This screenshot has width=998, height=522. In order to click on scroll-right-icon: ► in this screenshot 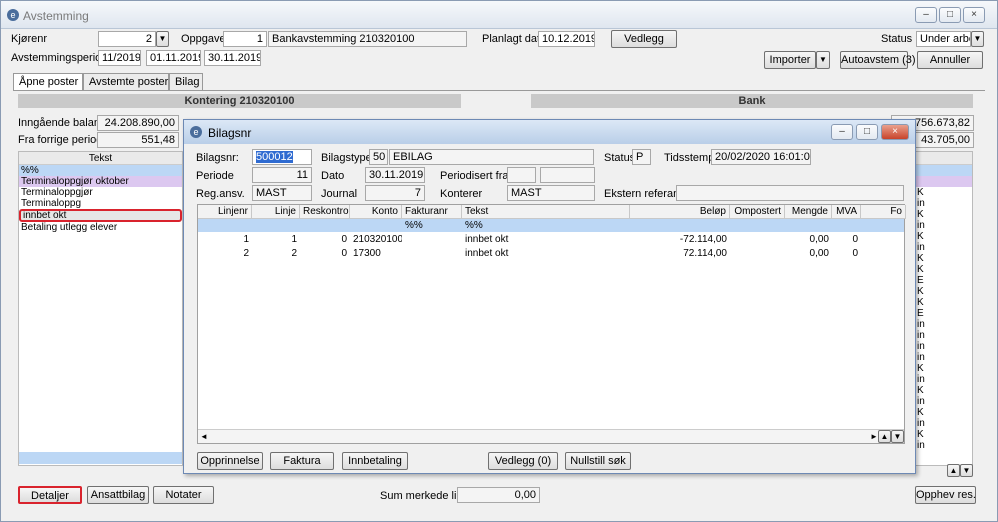, I will do `click(874, 436)`.